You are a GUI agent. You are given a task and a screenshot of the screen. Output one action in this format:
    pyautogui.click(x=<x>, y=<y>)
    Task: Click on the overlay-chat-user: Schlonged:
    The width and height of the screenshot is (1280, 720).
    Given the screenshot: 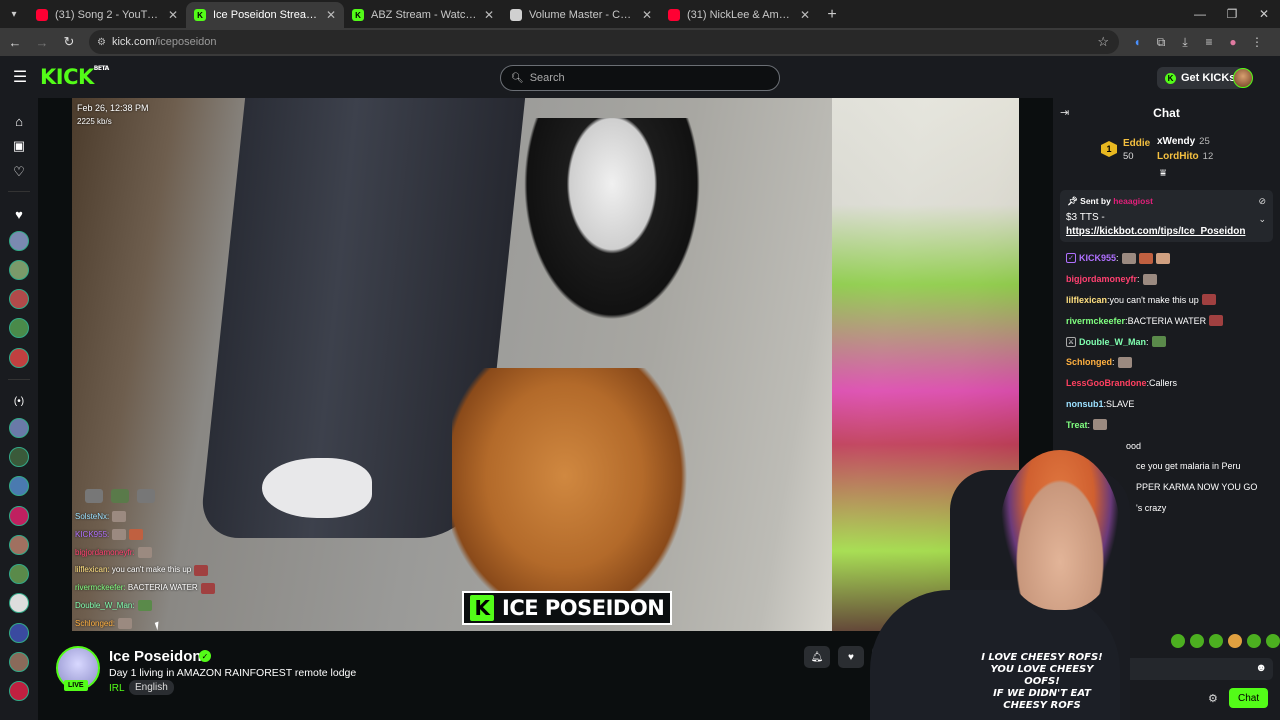 What is the action you would take?
    pyautogui.click(x=95, y=623)
    